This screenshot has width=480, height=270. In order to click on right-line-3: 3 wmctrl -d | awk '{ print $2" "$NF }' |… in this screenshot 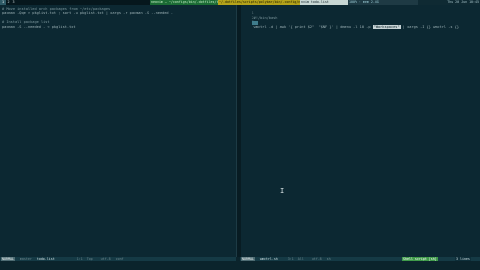, I will do `click(351, 22)`.